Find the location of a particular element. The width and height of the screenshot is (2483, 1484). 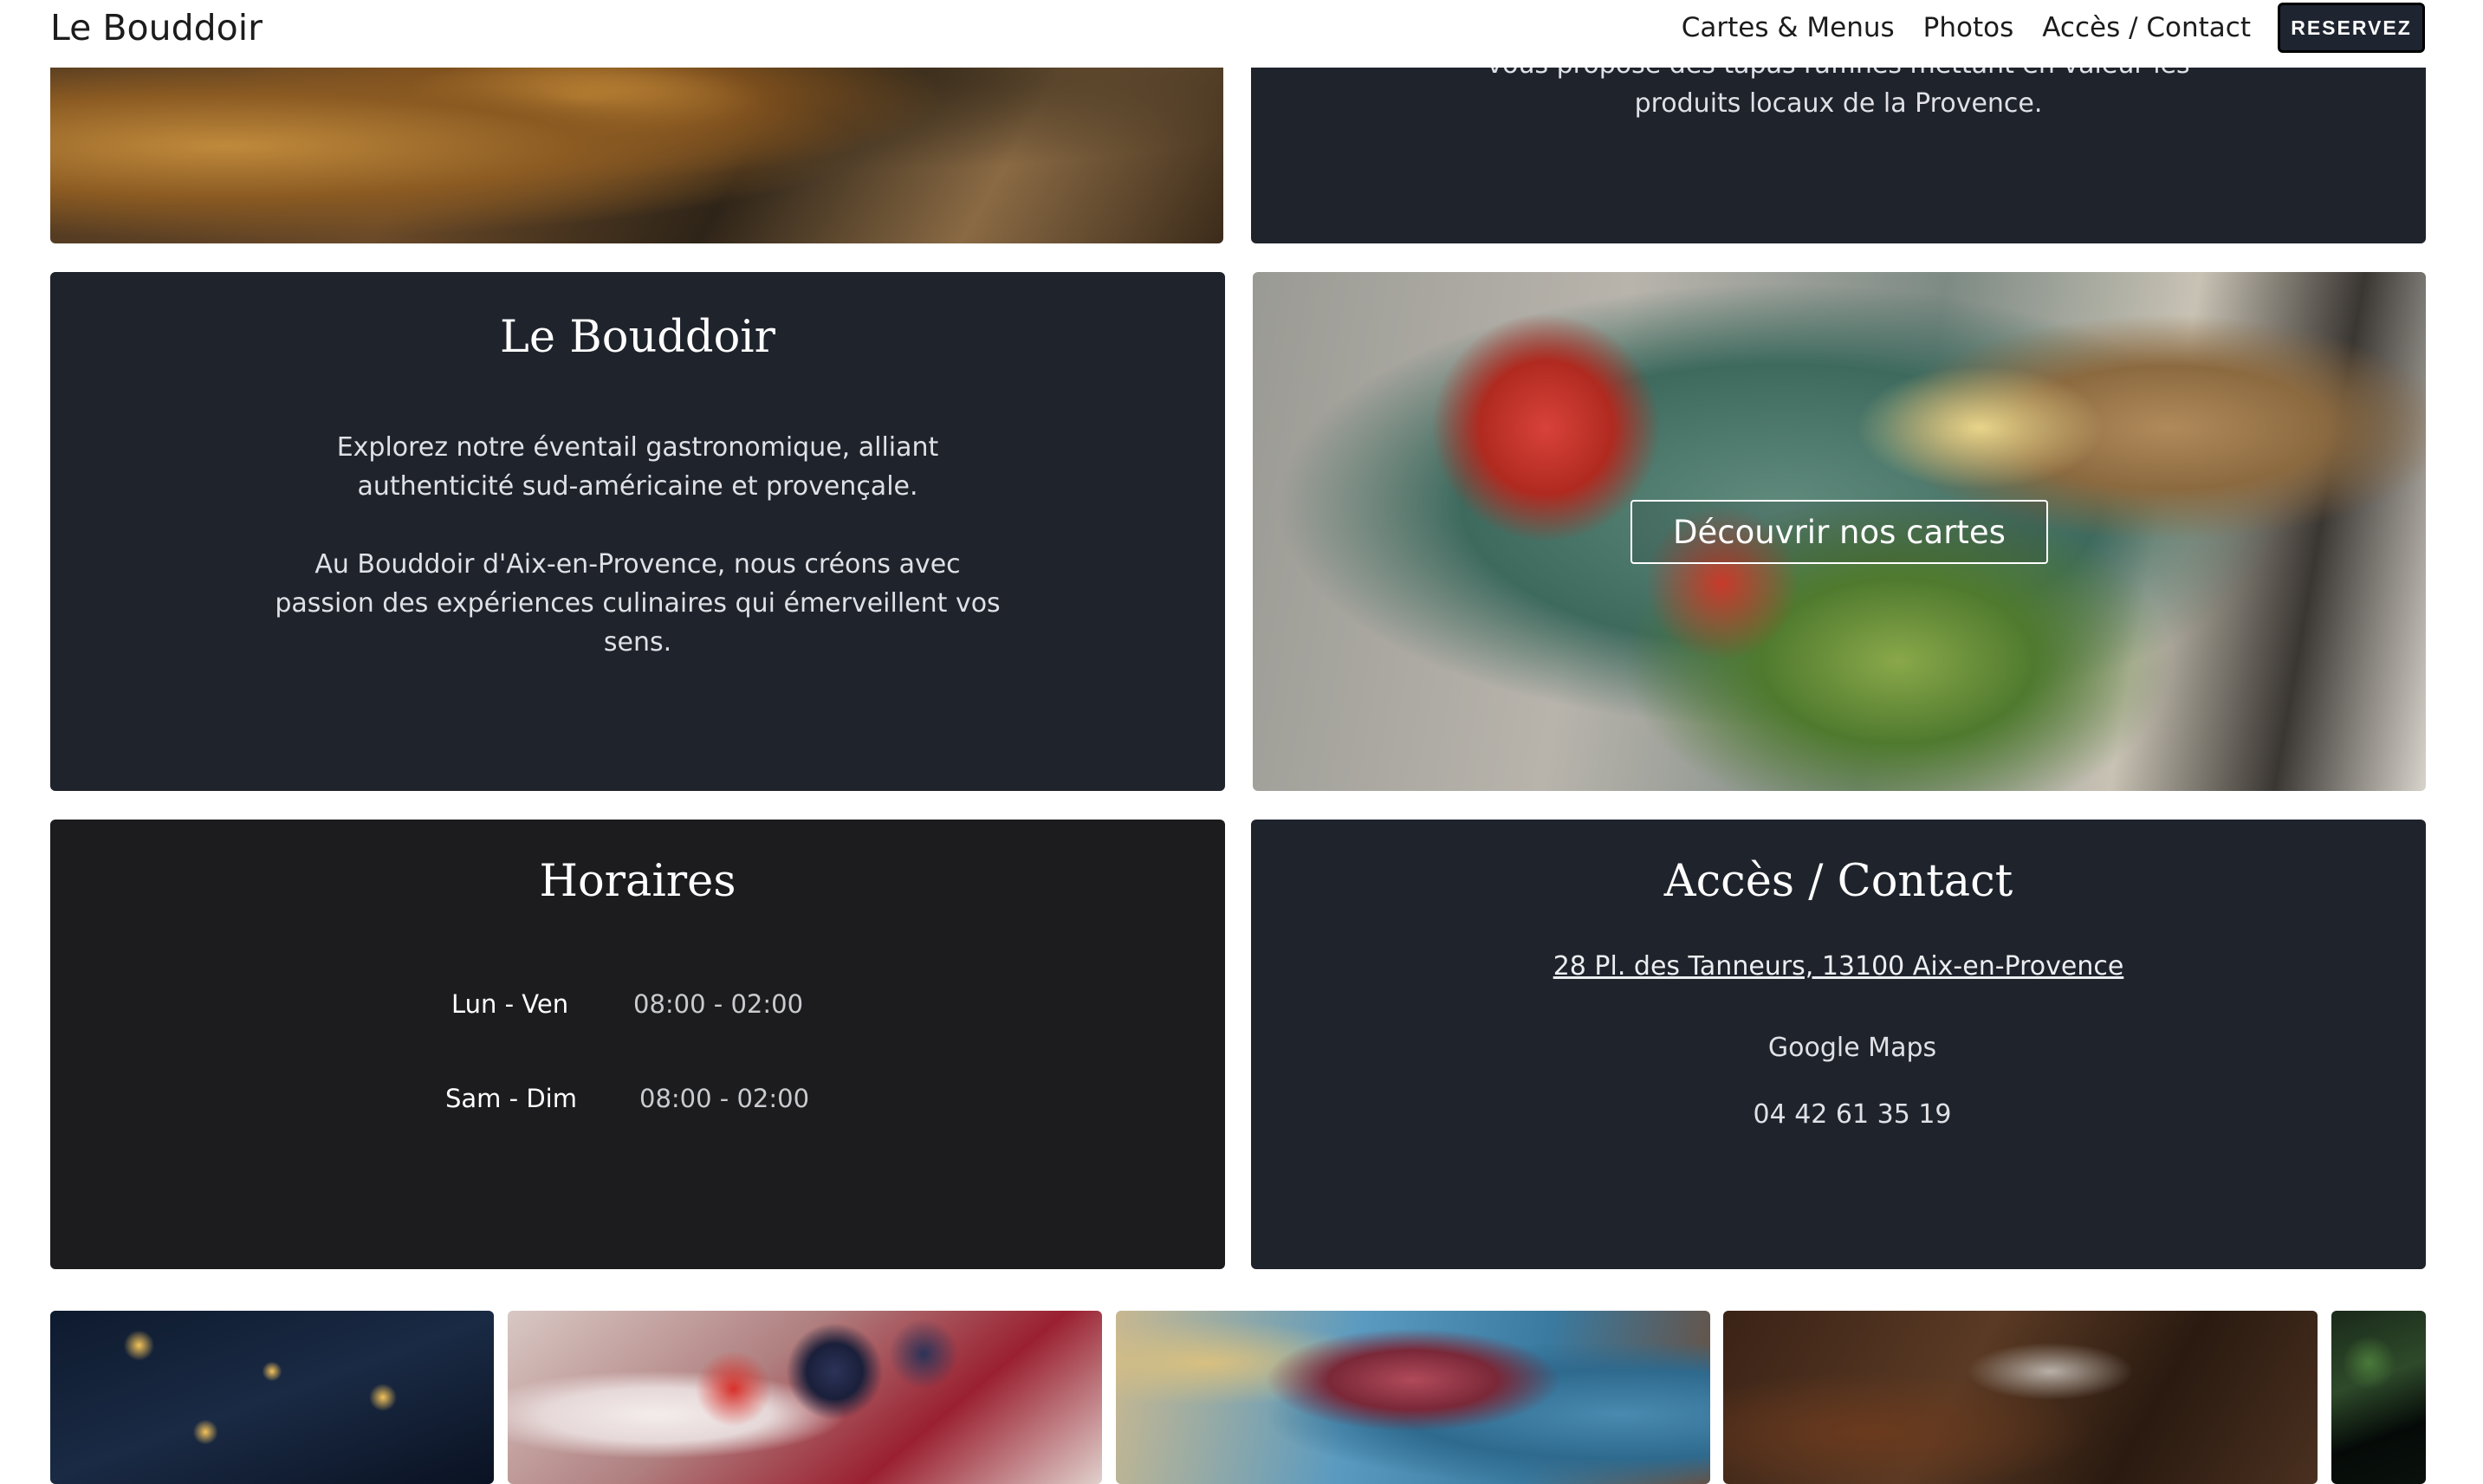

nav-link-photos: Photos is located at coordinates (1968, 27).